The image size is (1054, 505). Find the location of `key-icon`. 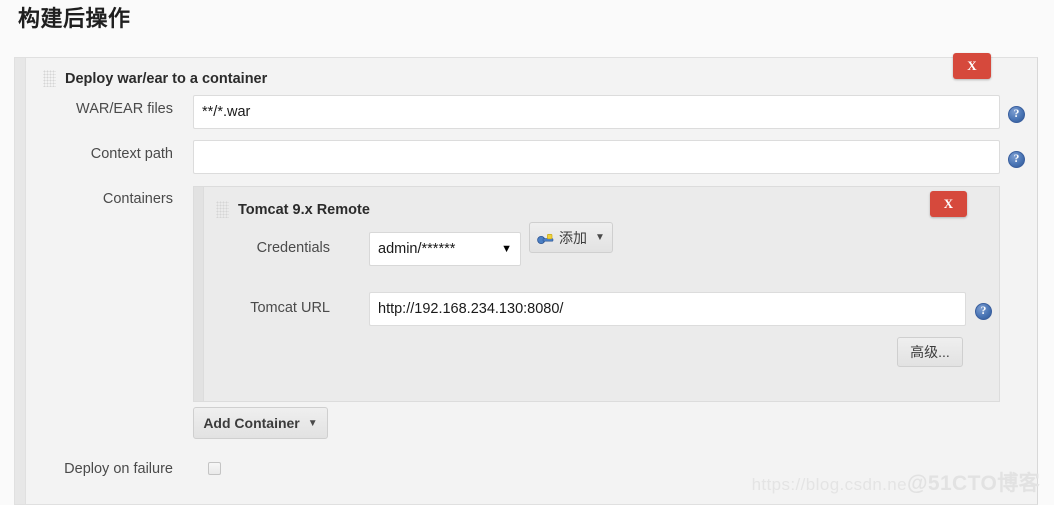

key-icon is located at coordinates (545, 238).